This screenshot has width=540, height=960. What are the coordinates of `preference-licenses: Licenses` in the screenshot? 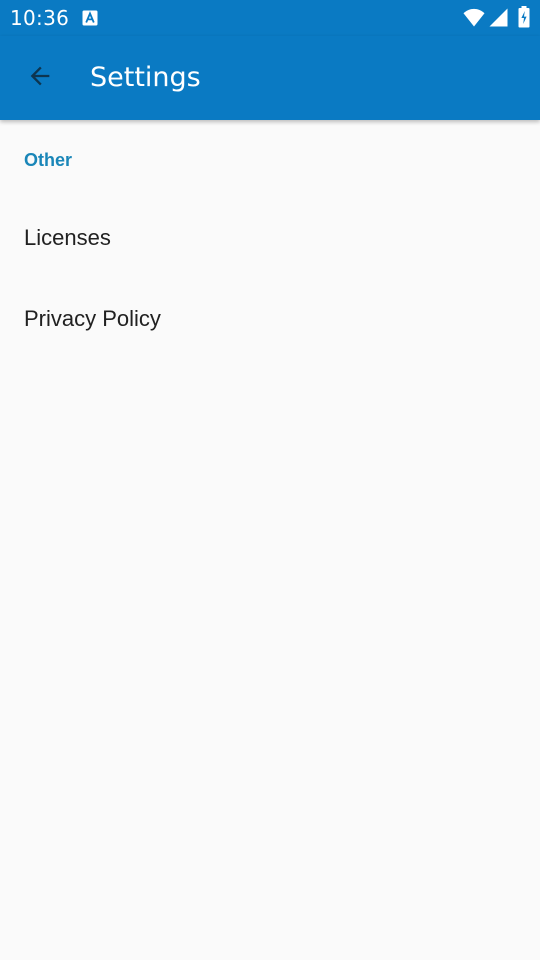 It's located at (270, 238).